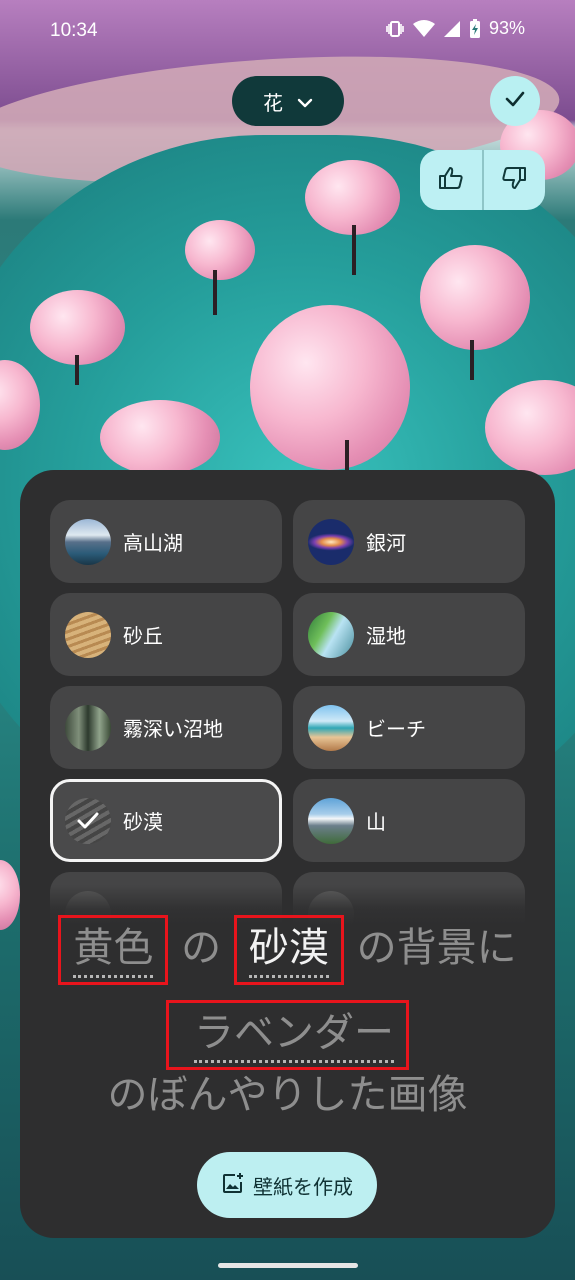 The width and height of the screenshot is (575, 1280). What do you see at coordinates (74, 30) in the screenshot?
I see `status-time: 10:34` at bounding box center [74, 30].